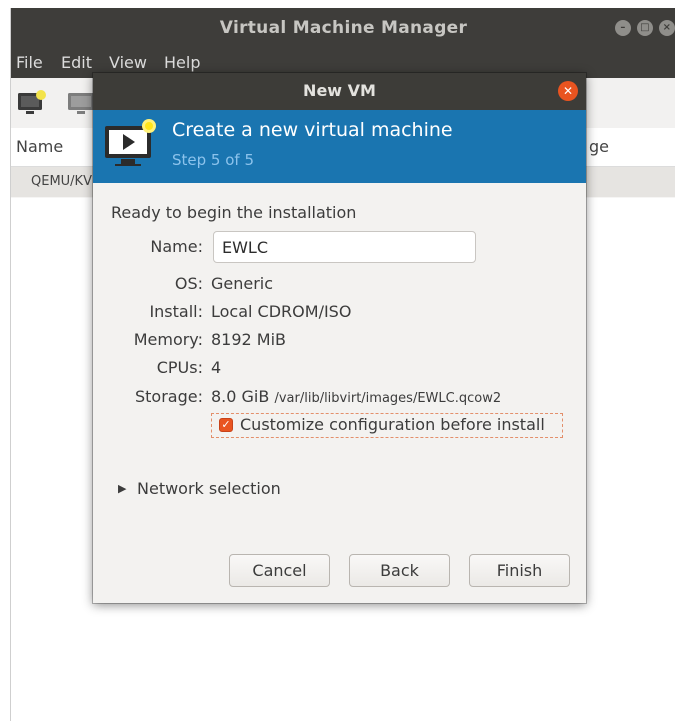  What do you see at coordinates (519, 570) in the screenshot?
I see `finish-button: Finish` at bounding box center [519, 570].